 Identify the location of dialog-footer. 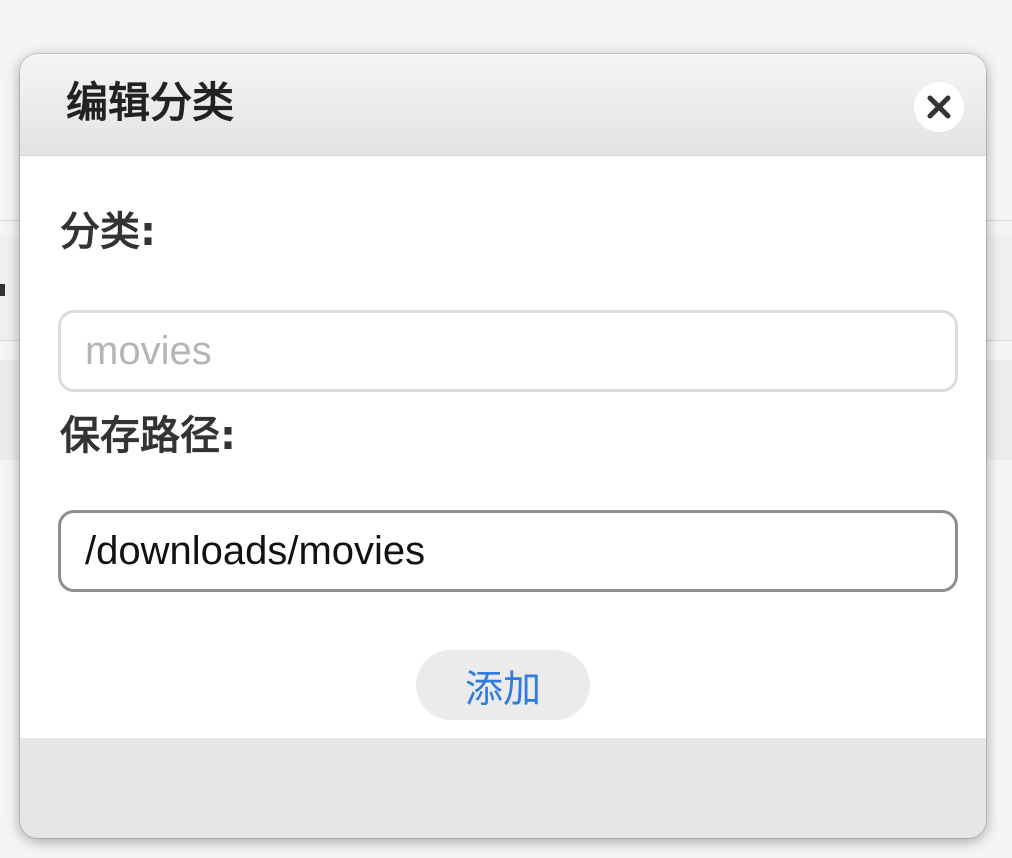
(503, 788).